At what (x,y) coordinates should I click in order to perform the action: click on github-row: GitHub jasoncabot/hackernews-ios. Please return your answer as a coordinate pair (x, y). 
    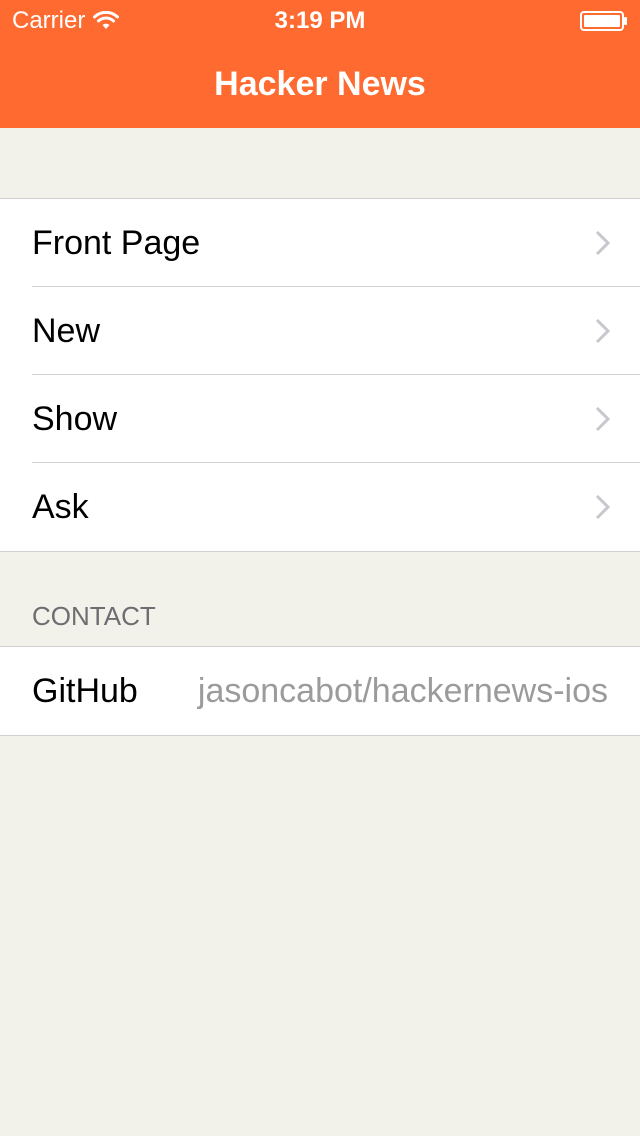
    Looking at the image, I should click on (320, 691).